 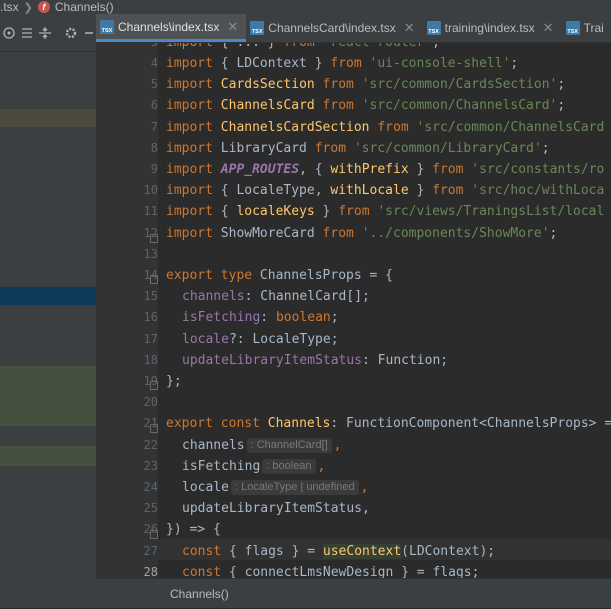 I want to click on line-number: 25, so click(x=150, y=508).